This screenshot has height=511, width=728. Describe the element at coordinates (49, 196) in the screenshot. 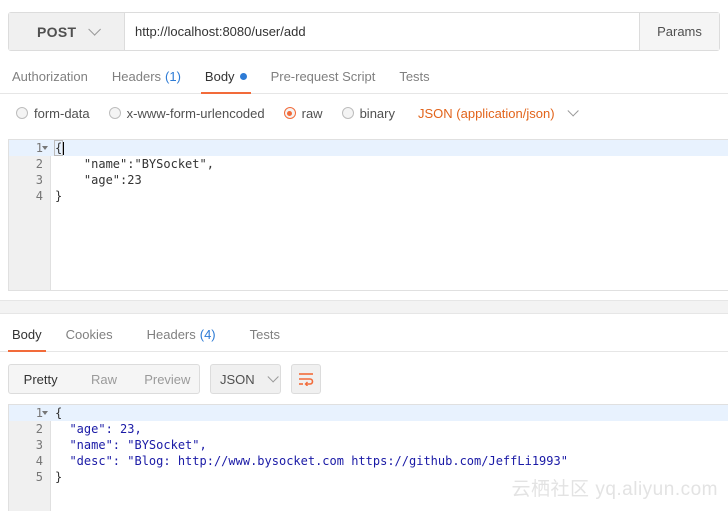

I see `code-line: 4 }` at that location.